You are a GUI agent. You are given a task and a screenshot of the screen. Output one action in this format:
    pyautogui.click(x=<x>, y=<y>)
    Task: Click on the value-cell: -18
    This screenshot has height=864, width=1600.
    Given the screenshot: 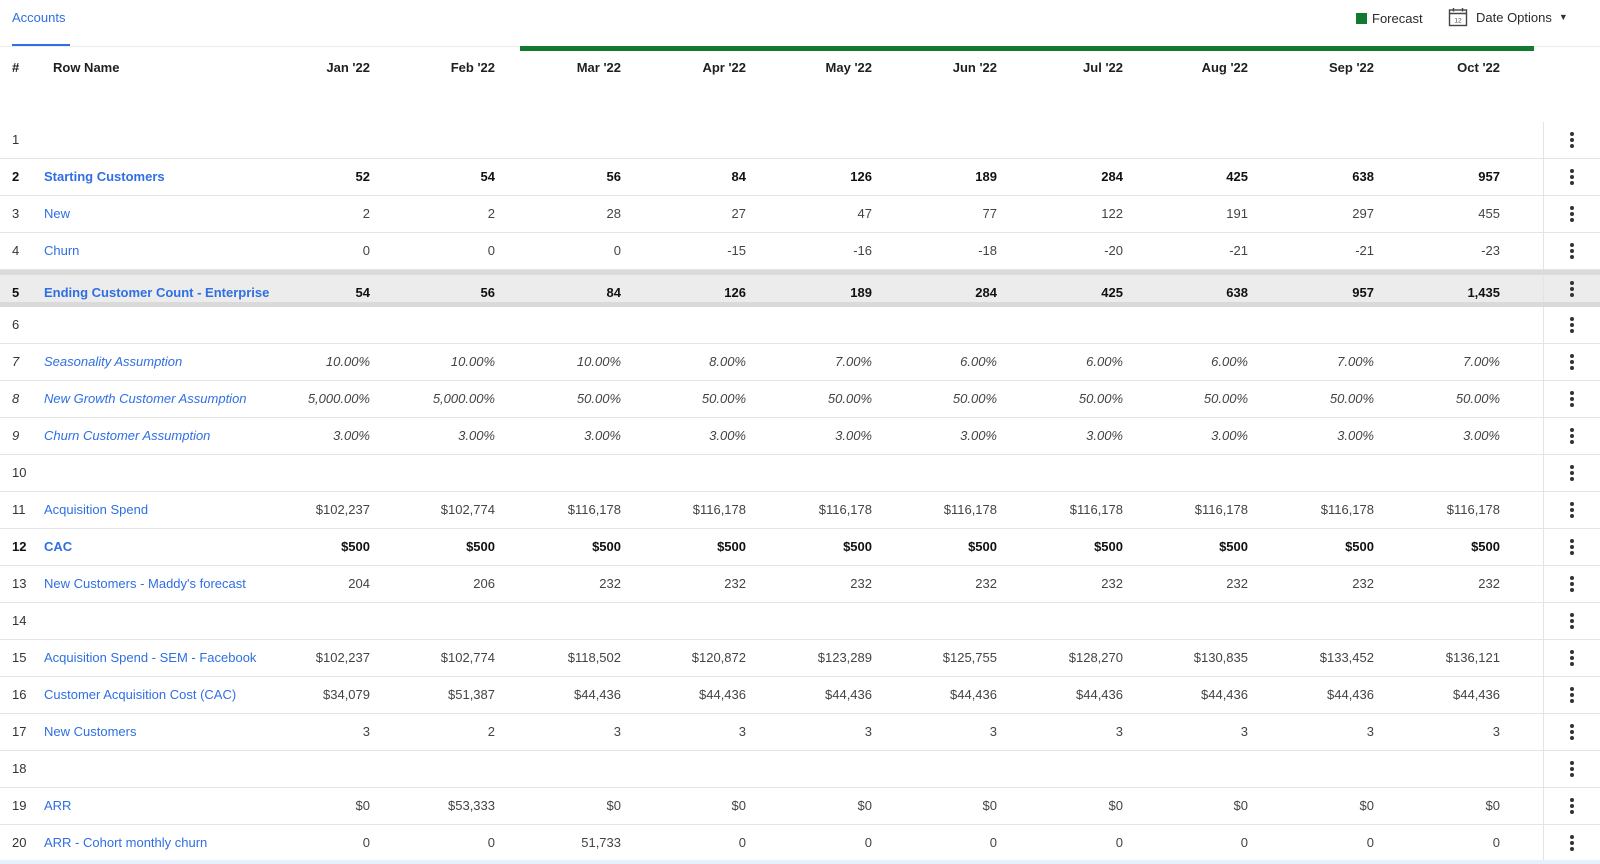 What is the action you would take?
    pyautogui.click(x=942, y=250)
    